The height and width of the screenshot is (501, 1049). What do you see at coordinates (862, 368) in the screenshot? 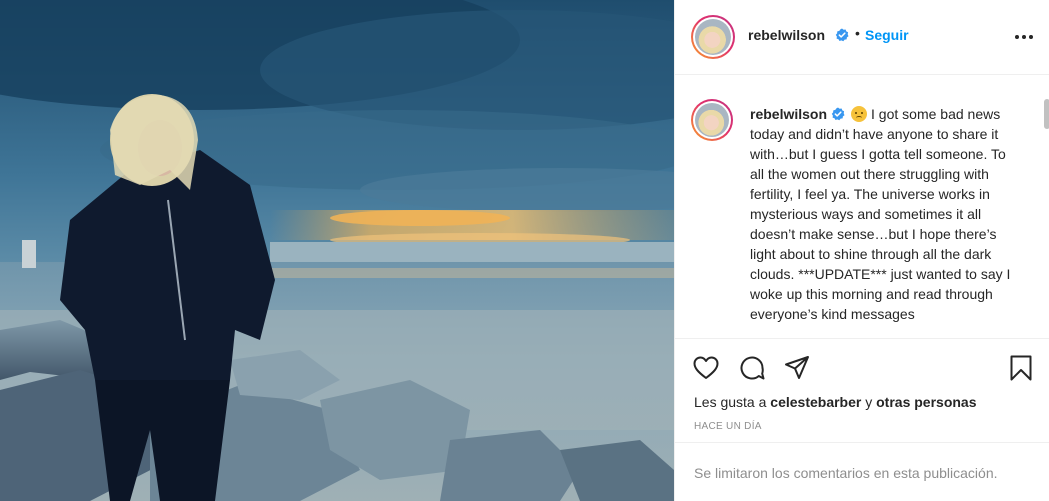
I see `action-bar` at bounding box center [862, 368].